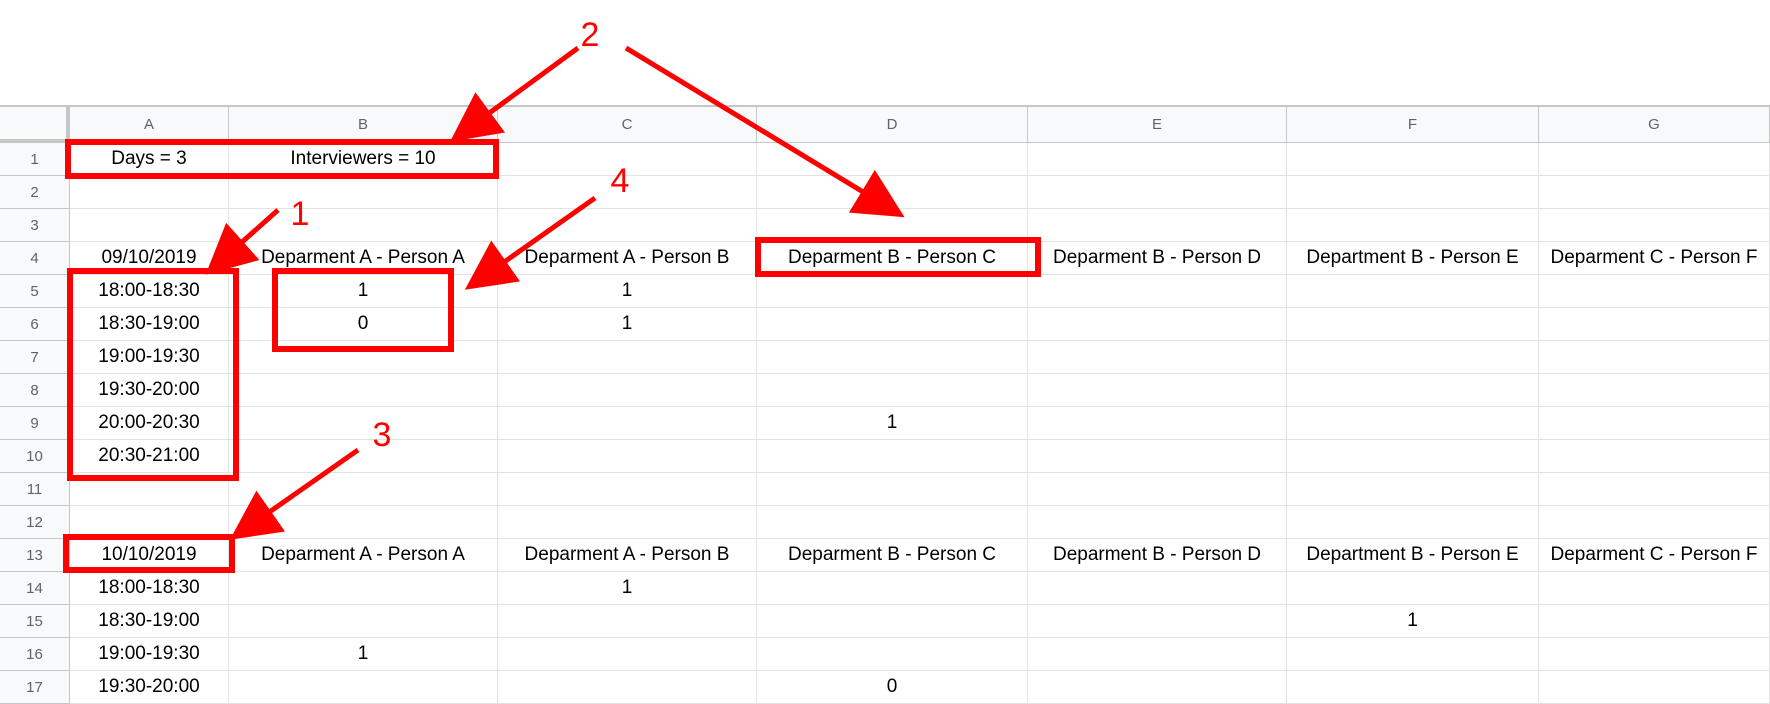 The image size is (1770, 704). Describe the element at coordinates (1654, 654) in the screenshot. I see `cell-g16` at that location.